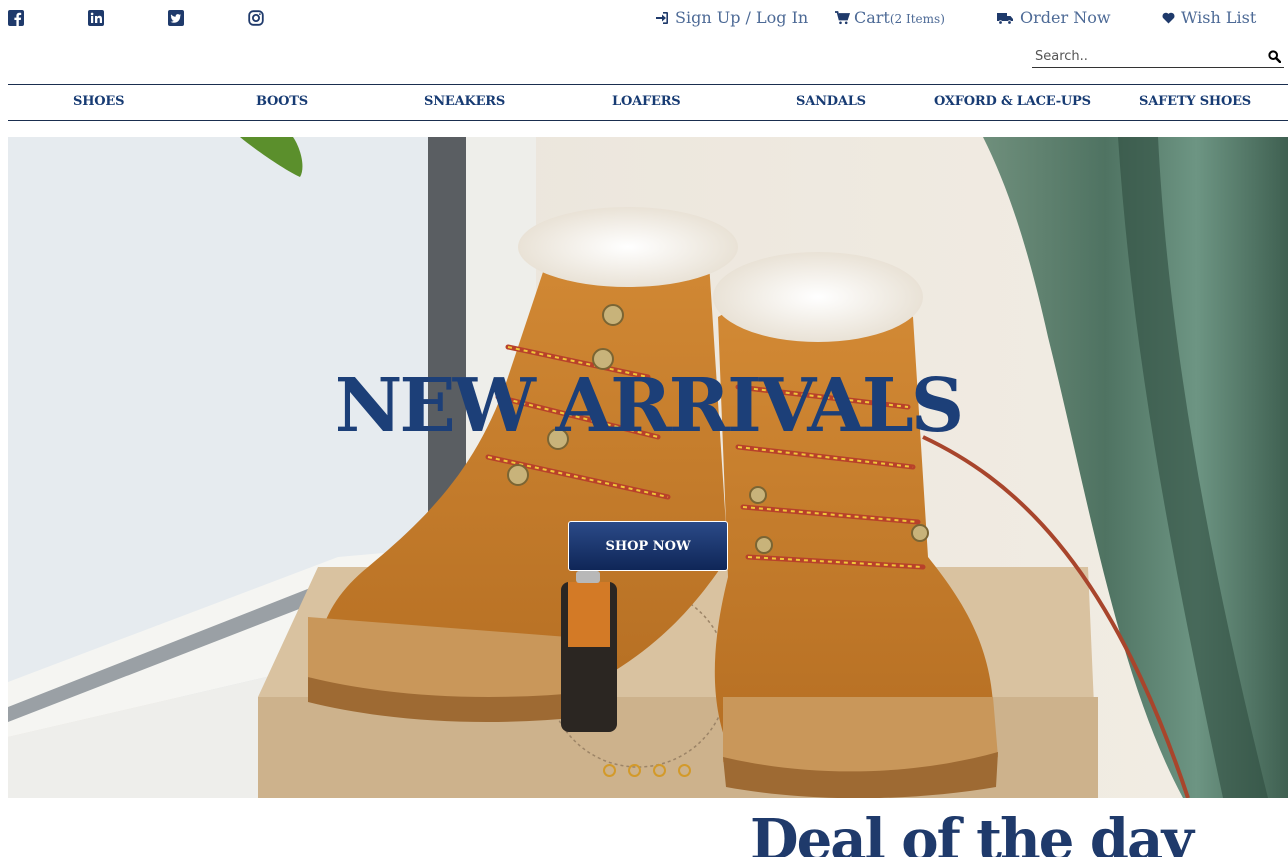 This screenshot has height=857, width=1288. I want to click on carousel-indicators, so click(647, 770).